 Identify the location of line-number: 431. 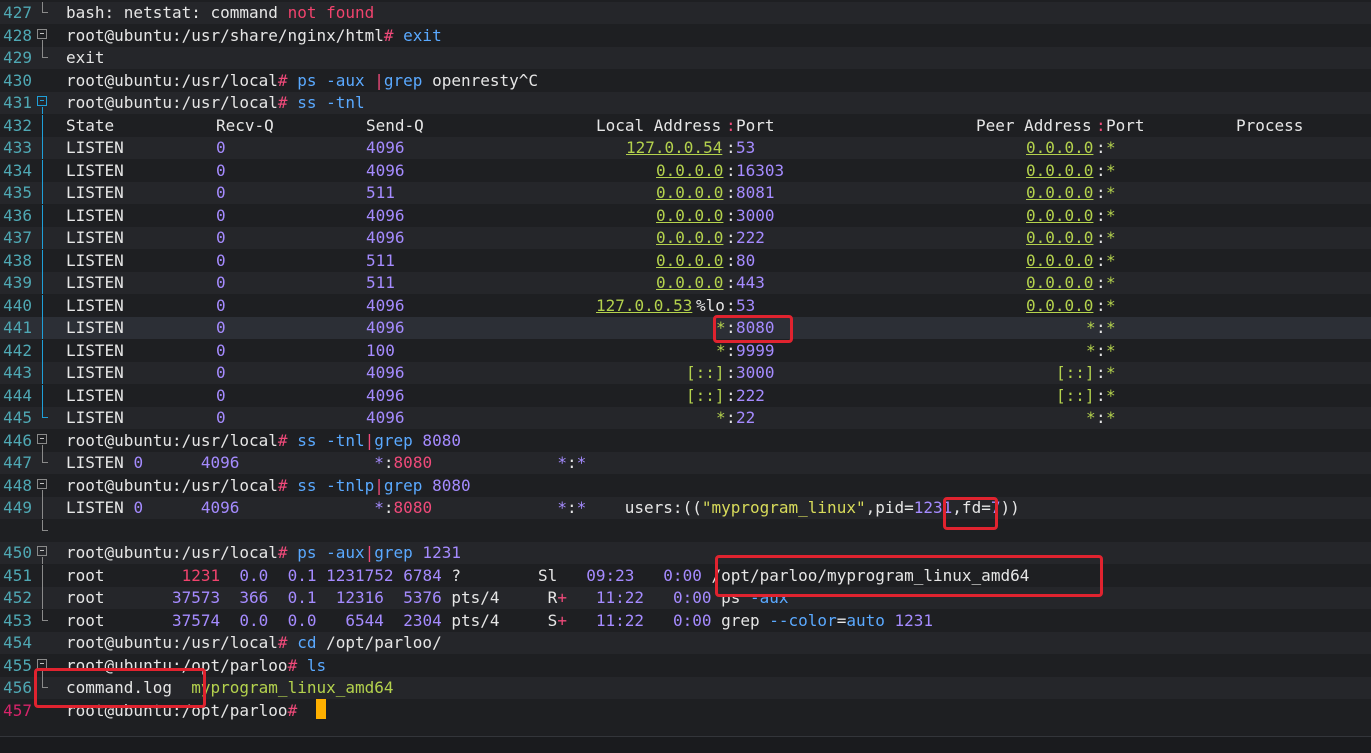
(17, 102).